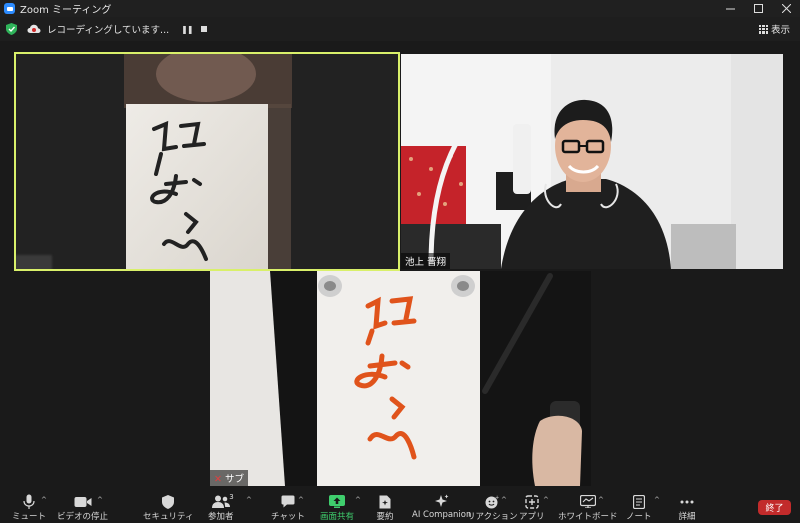 The width and height of the screenshot is (800, 523). Describe the element at coordinates (780, 30) in the screenshot. I see `view-label: 表示` at that location.